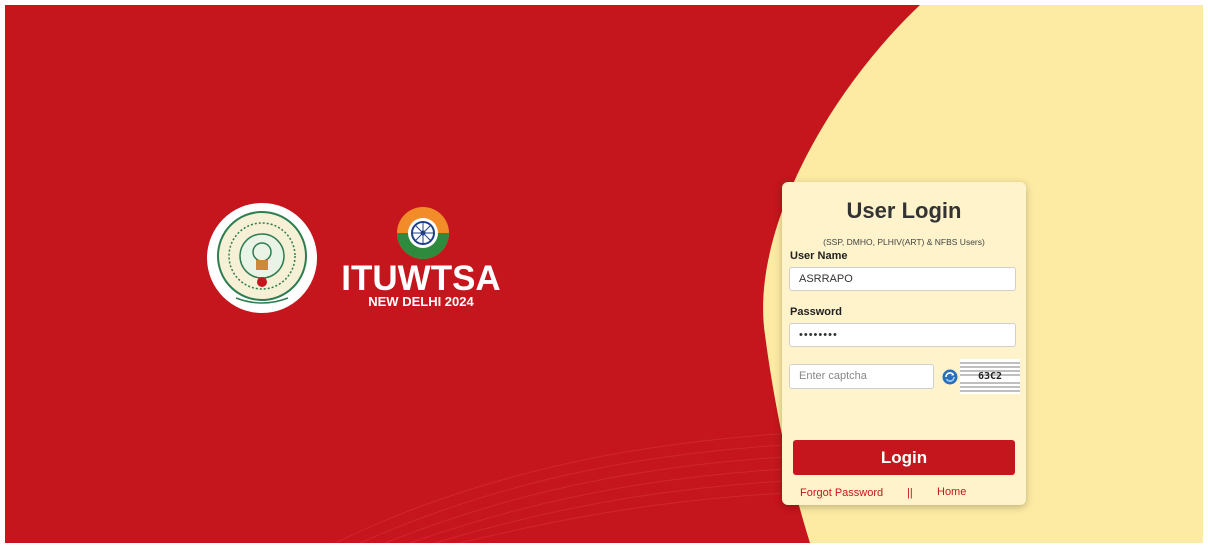 This screenshot has width=1208, height=548. Describe the element at coordinates (990, 376) in the screenshot. I see `captcha-text: 63C2` at that location.